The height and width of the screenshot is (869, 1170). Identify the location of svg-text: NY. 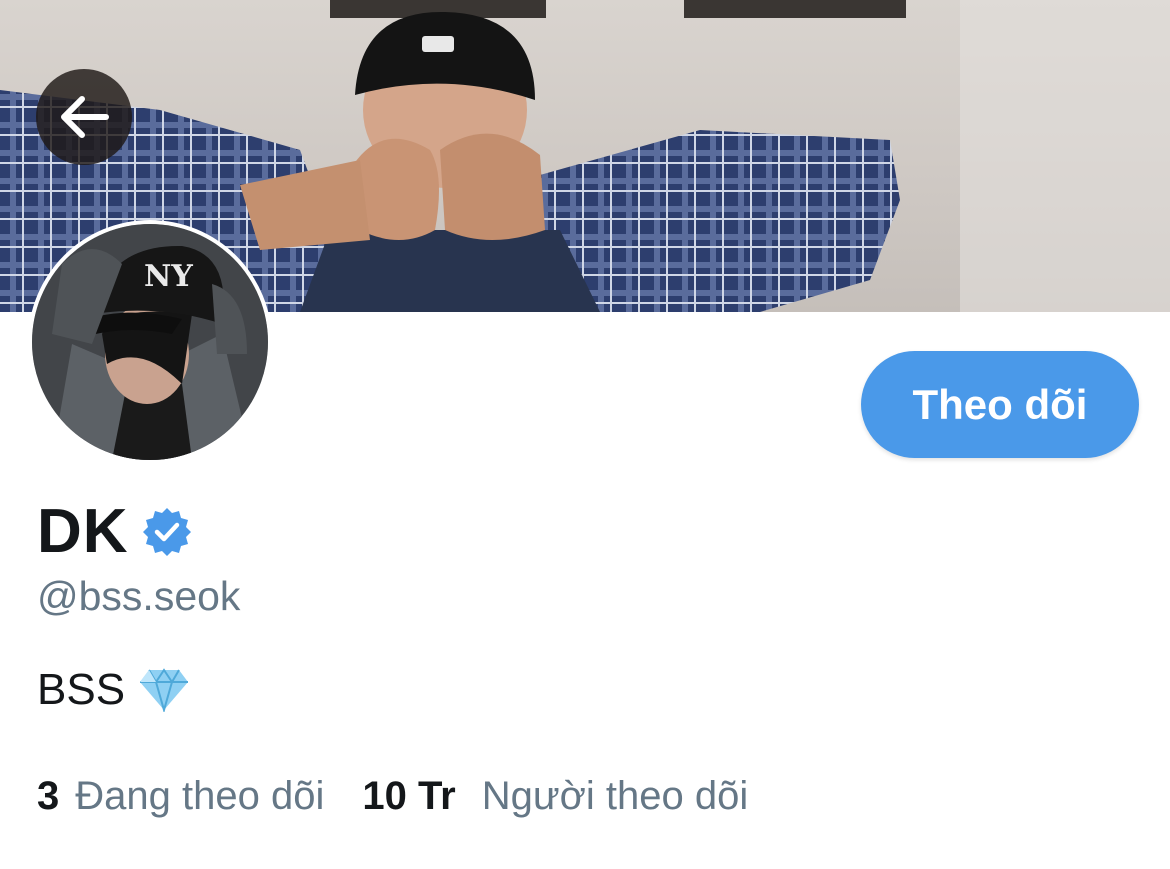
(168, 276).